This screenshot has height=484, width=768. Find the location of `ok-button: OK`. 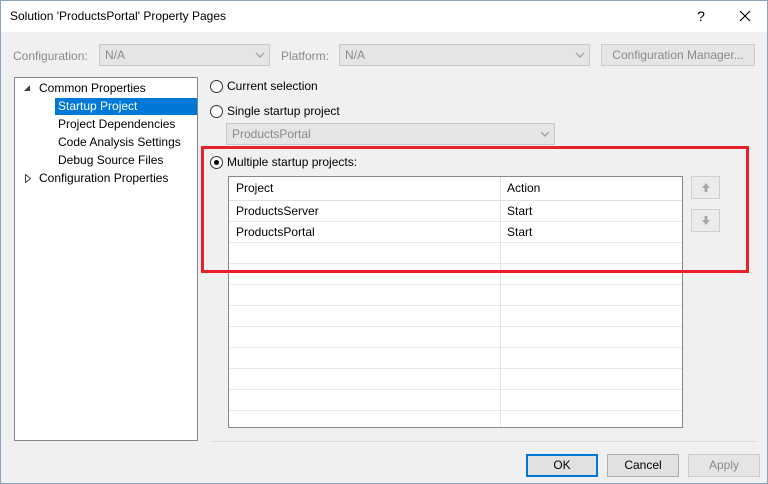

ok-button: OK is located at coordinates (562, 465).